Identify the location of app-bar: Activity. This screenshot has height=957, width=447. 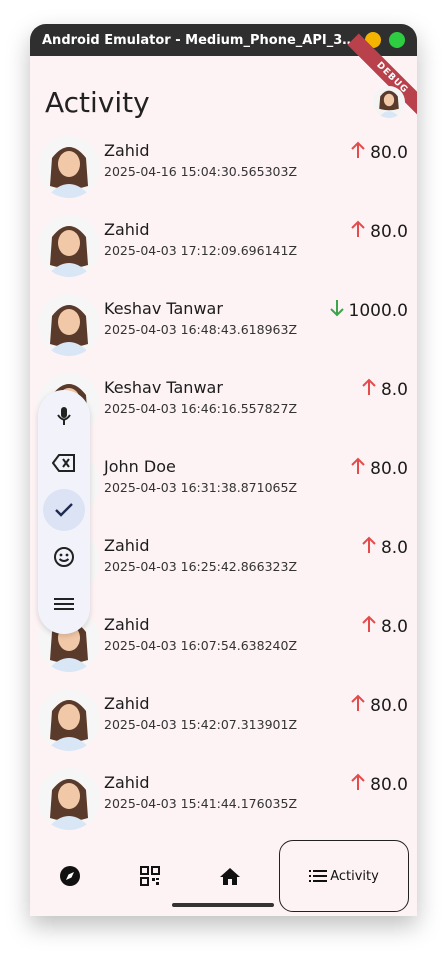
(223, 91).